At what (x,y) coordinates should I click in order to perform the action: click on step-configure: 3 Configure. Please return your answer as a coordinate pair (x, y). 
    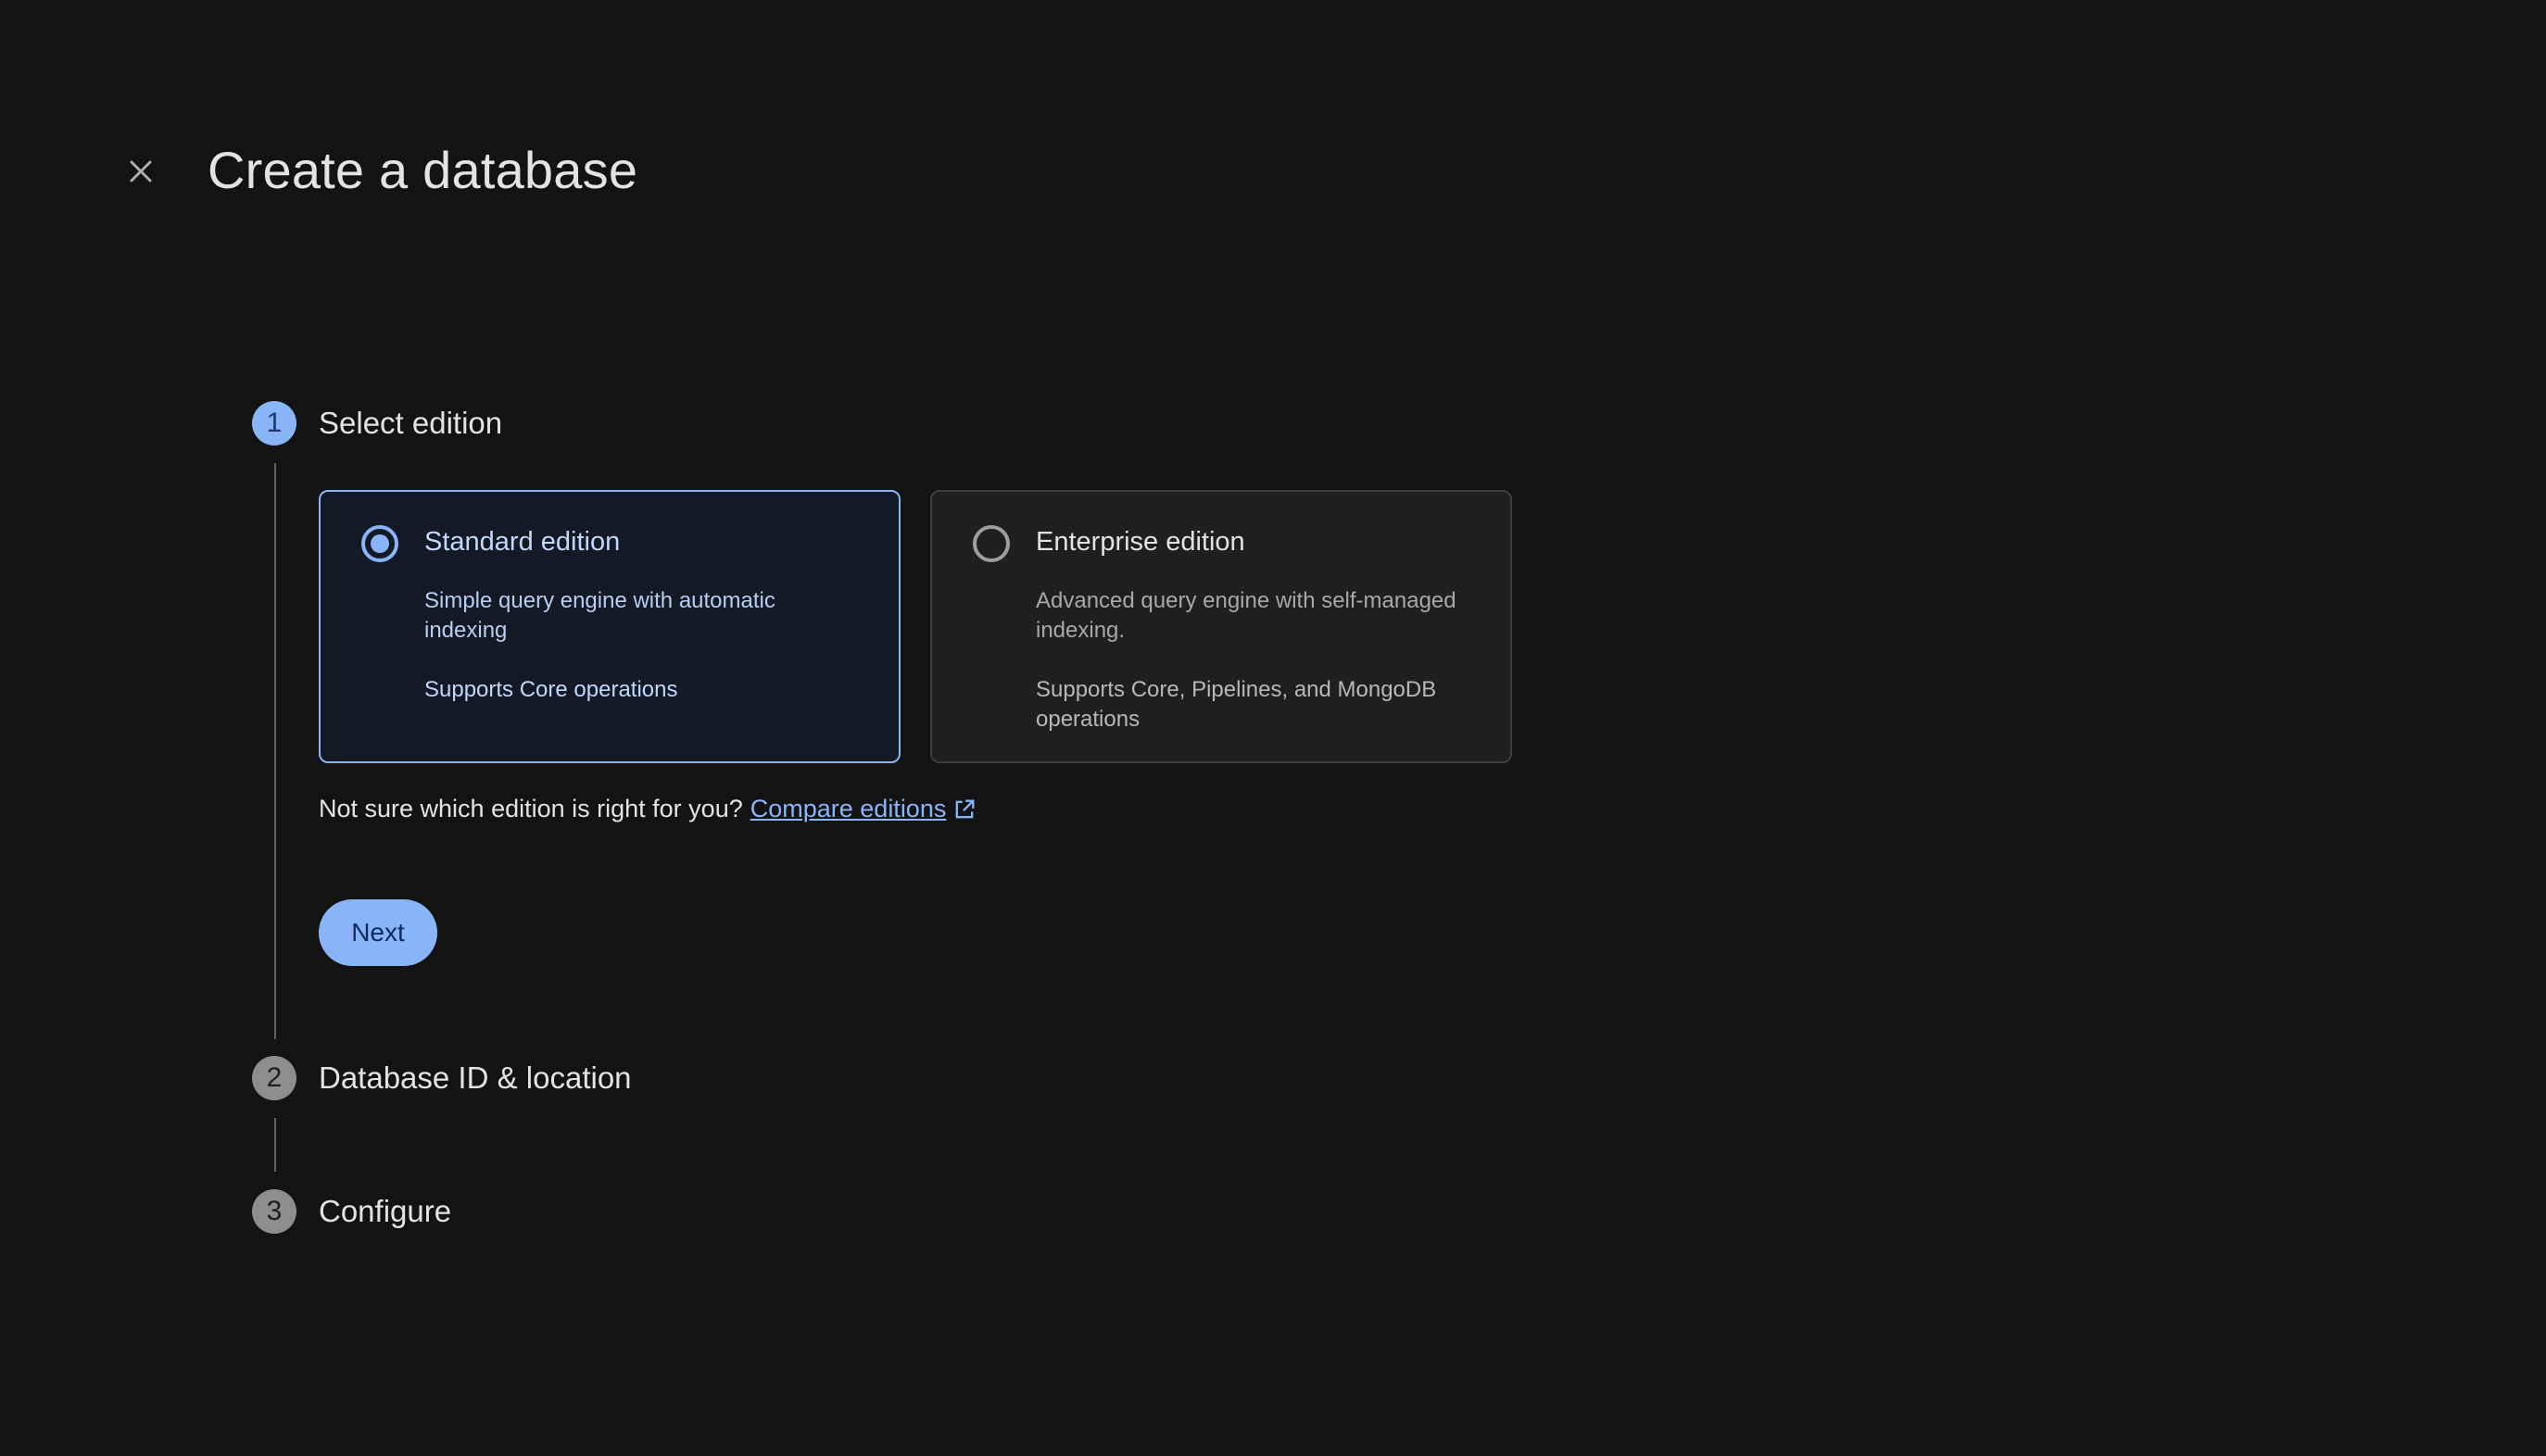
    Looking at the image, I should click on (351, 1211).